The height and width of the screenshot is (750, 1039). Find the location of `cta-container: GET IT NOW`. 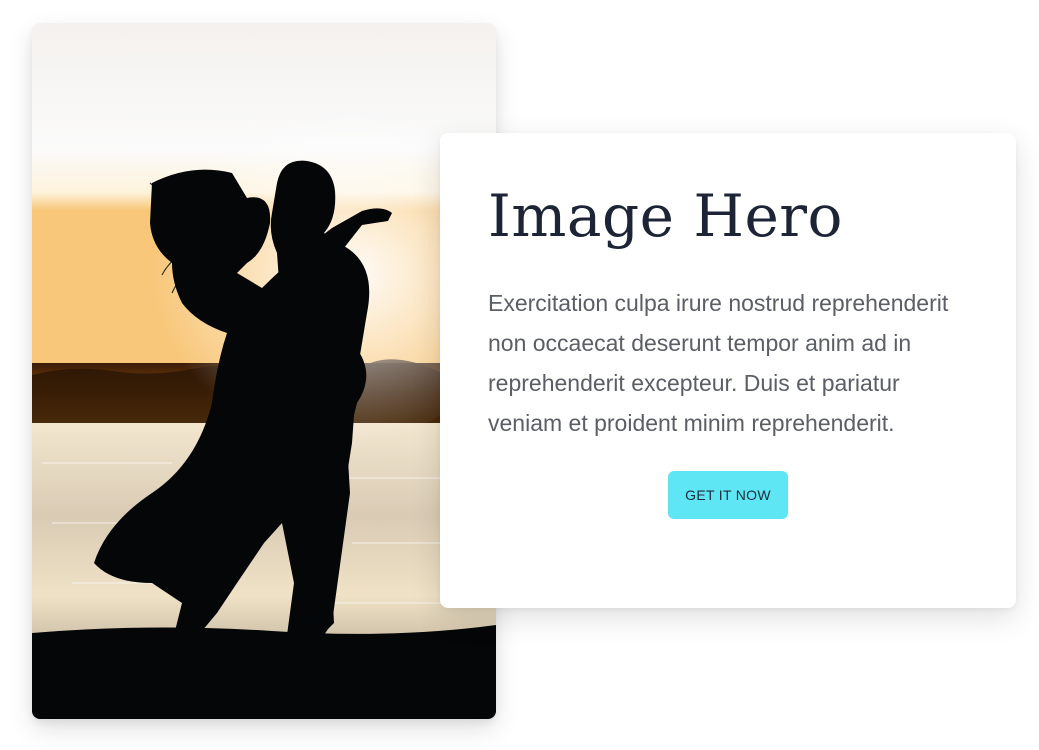

cta-container: GET IT NOW is located at coordinates (728, 495).